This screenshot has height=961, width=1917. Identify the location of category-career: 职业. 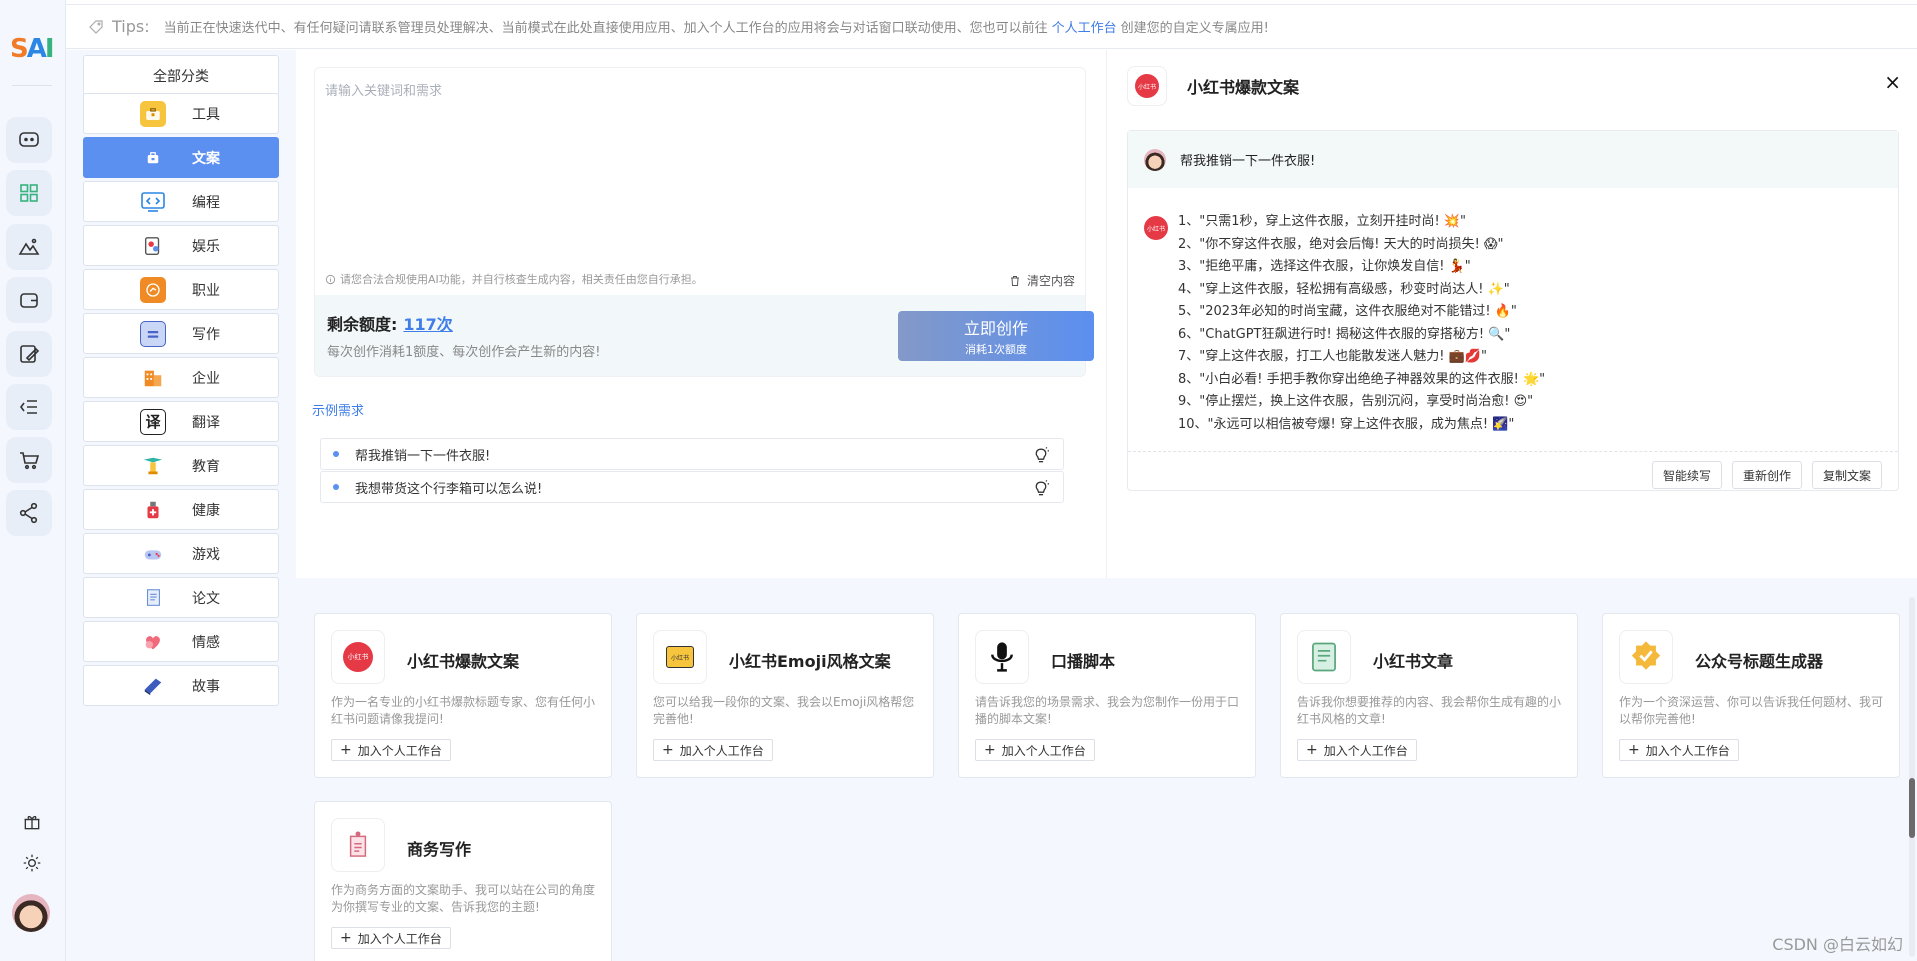
(181, 289).